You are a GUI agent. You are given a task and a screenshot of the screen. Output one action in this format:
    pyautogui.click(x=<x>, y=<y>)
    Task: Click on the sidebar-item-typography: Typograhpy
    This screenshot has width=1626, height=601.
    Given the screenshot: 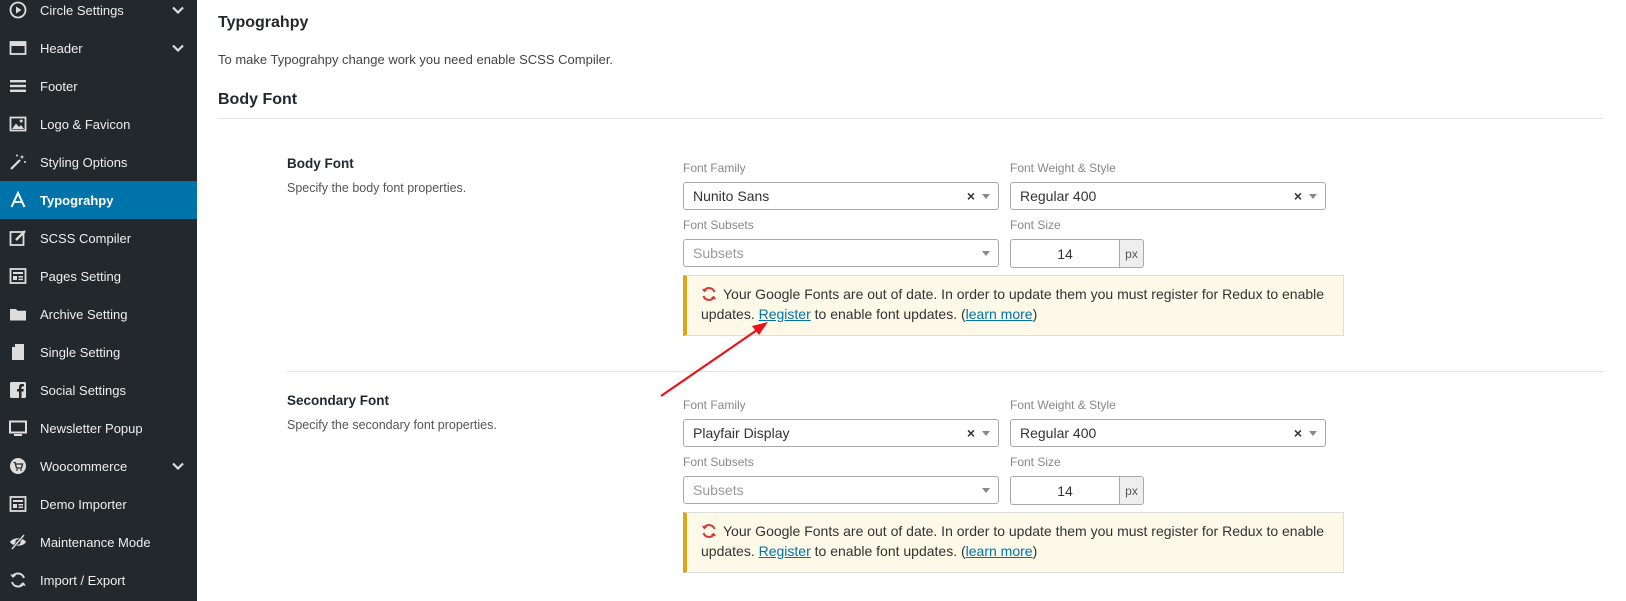 What is the action you would take?
    pyautogui.click(x=98, y=200)
    